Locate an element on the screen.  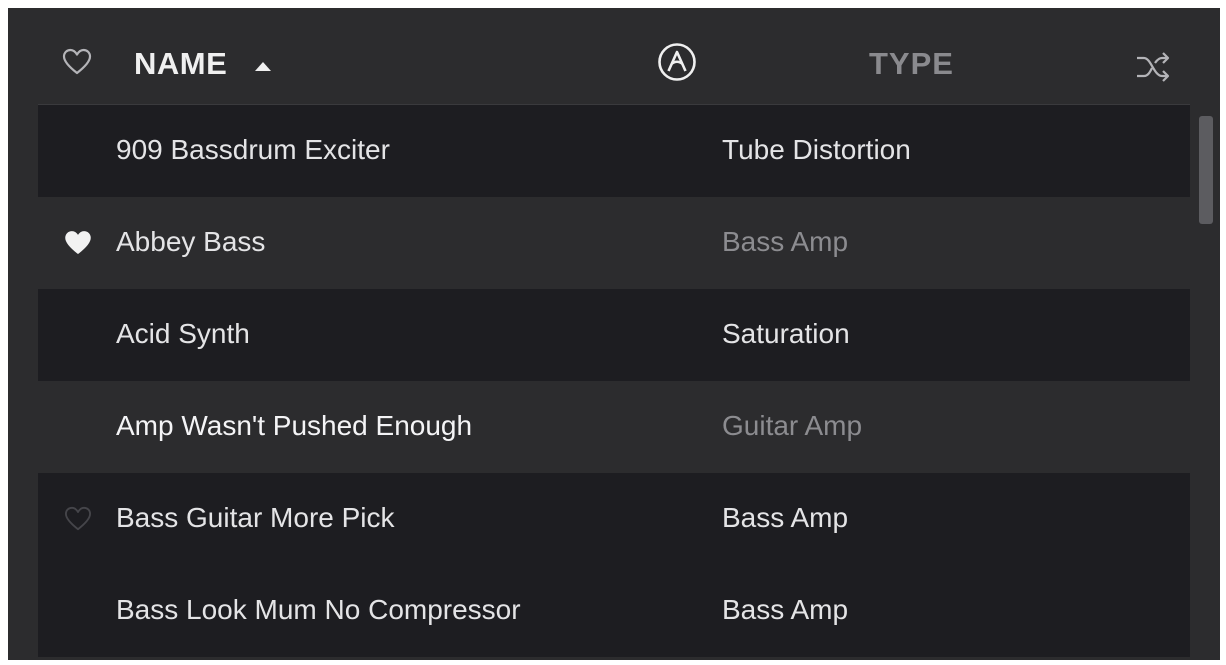
type-column-header: TYPE is located at coordinates (911, 64).